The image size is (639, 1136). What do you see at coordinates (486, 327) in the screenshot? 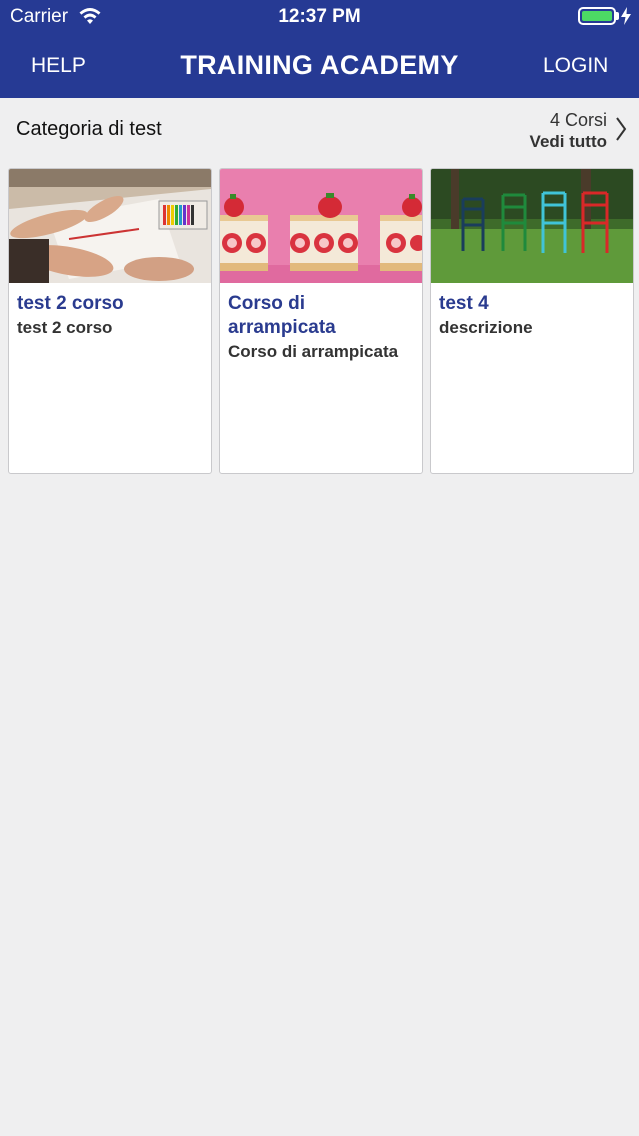
I see `course-description: descrizione` at bounding box center [486, 327].